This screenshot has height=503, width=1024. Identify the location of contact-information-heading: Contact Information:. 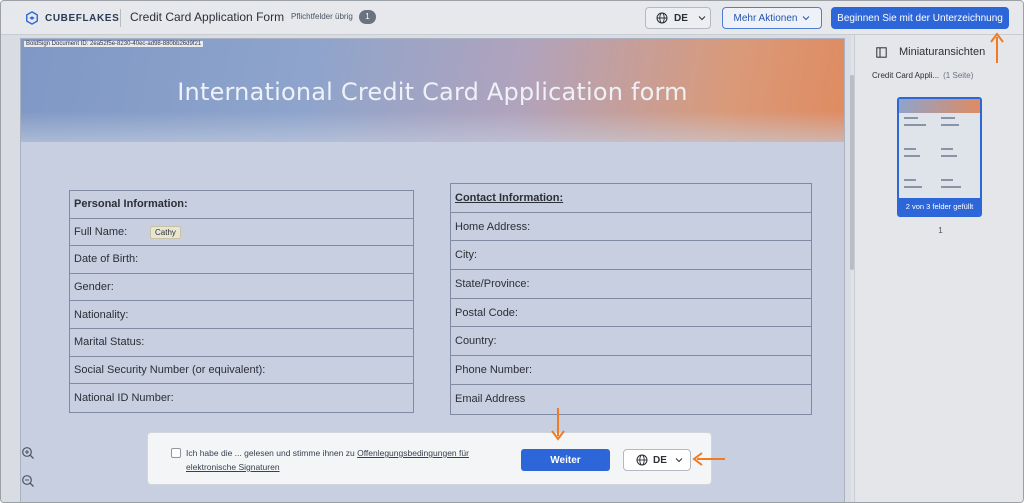
(631, 198).